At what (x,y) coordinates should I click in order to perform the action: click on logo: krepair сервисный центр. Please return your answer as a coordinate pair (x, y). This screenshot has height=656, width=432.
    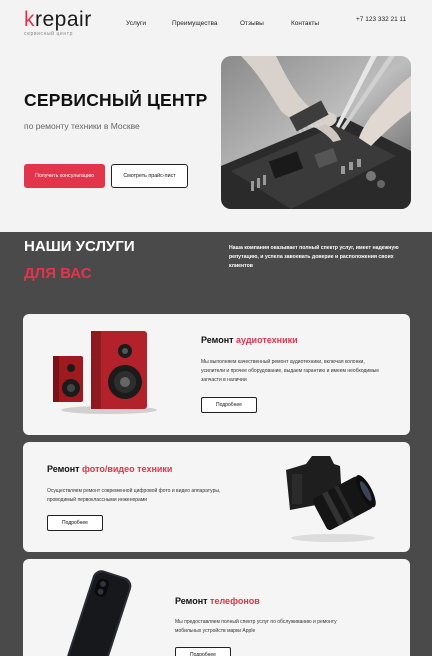
    Looking at the image, I should click on (58, 23).